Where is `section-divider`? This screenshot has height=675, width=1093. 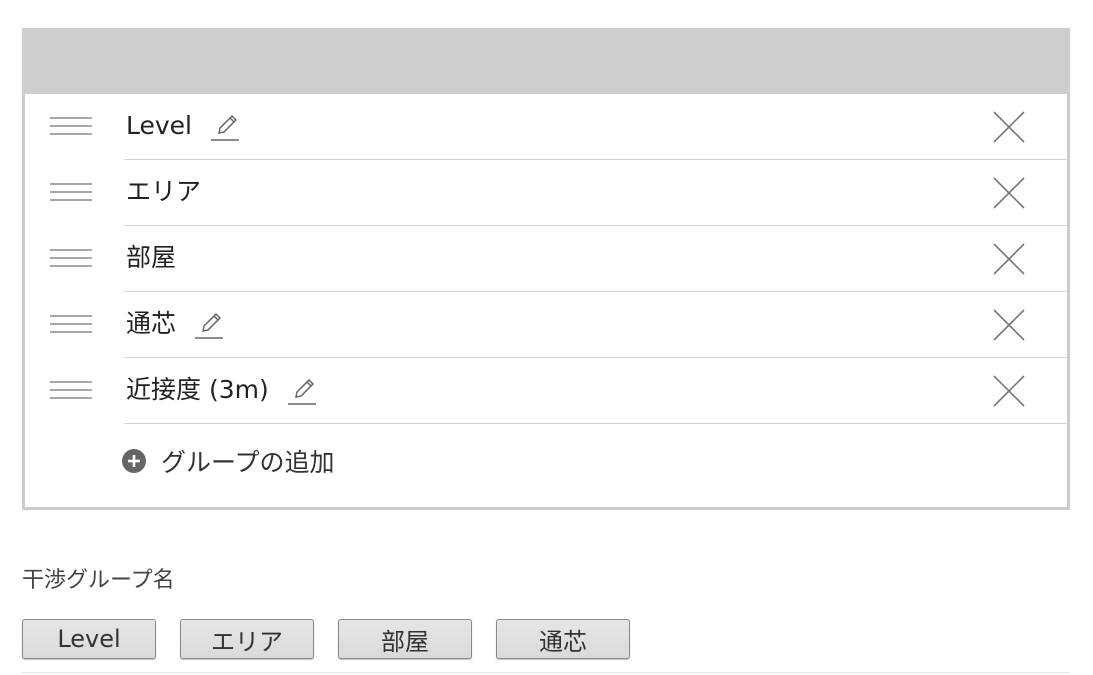 section-divider is located at coordinates (546, 672).